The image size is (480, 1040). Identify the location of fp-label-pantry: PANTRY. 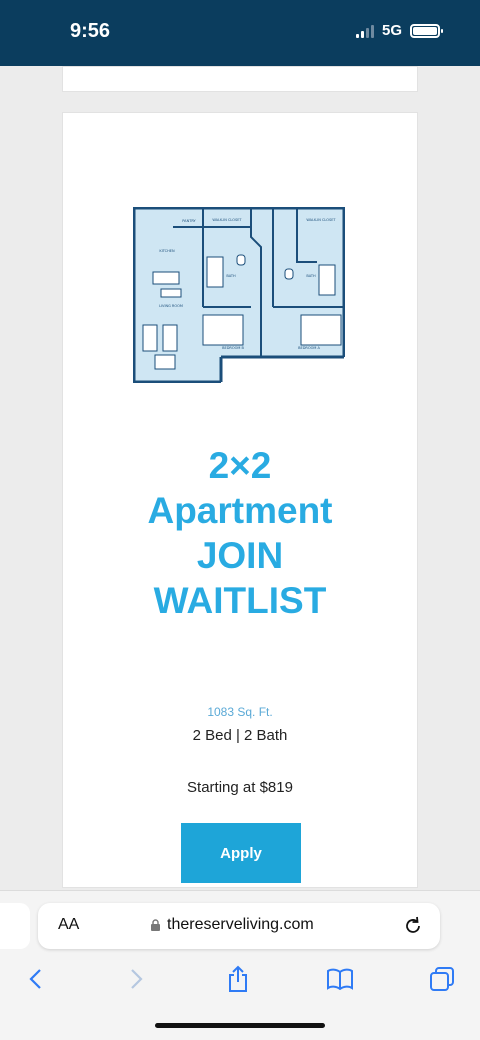
(189, 221).